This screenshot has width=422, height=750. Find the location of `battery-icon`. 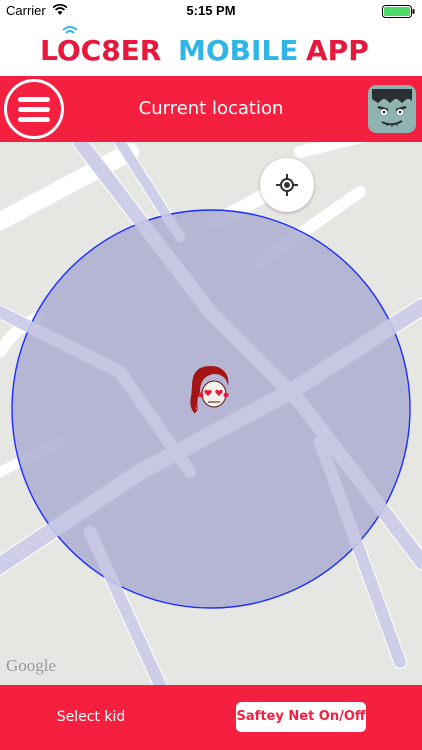

battery-icon is located at coordinates (398, 11).